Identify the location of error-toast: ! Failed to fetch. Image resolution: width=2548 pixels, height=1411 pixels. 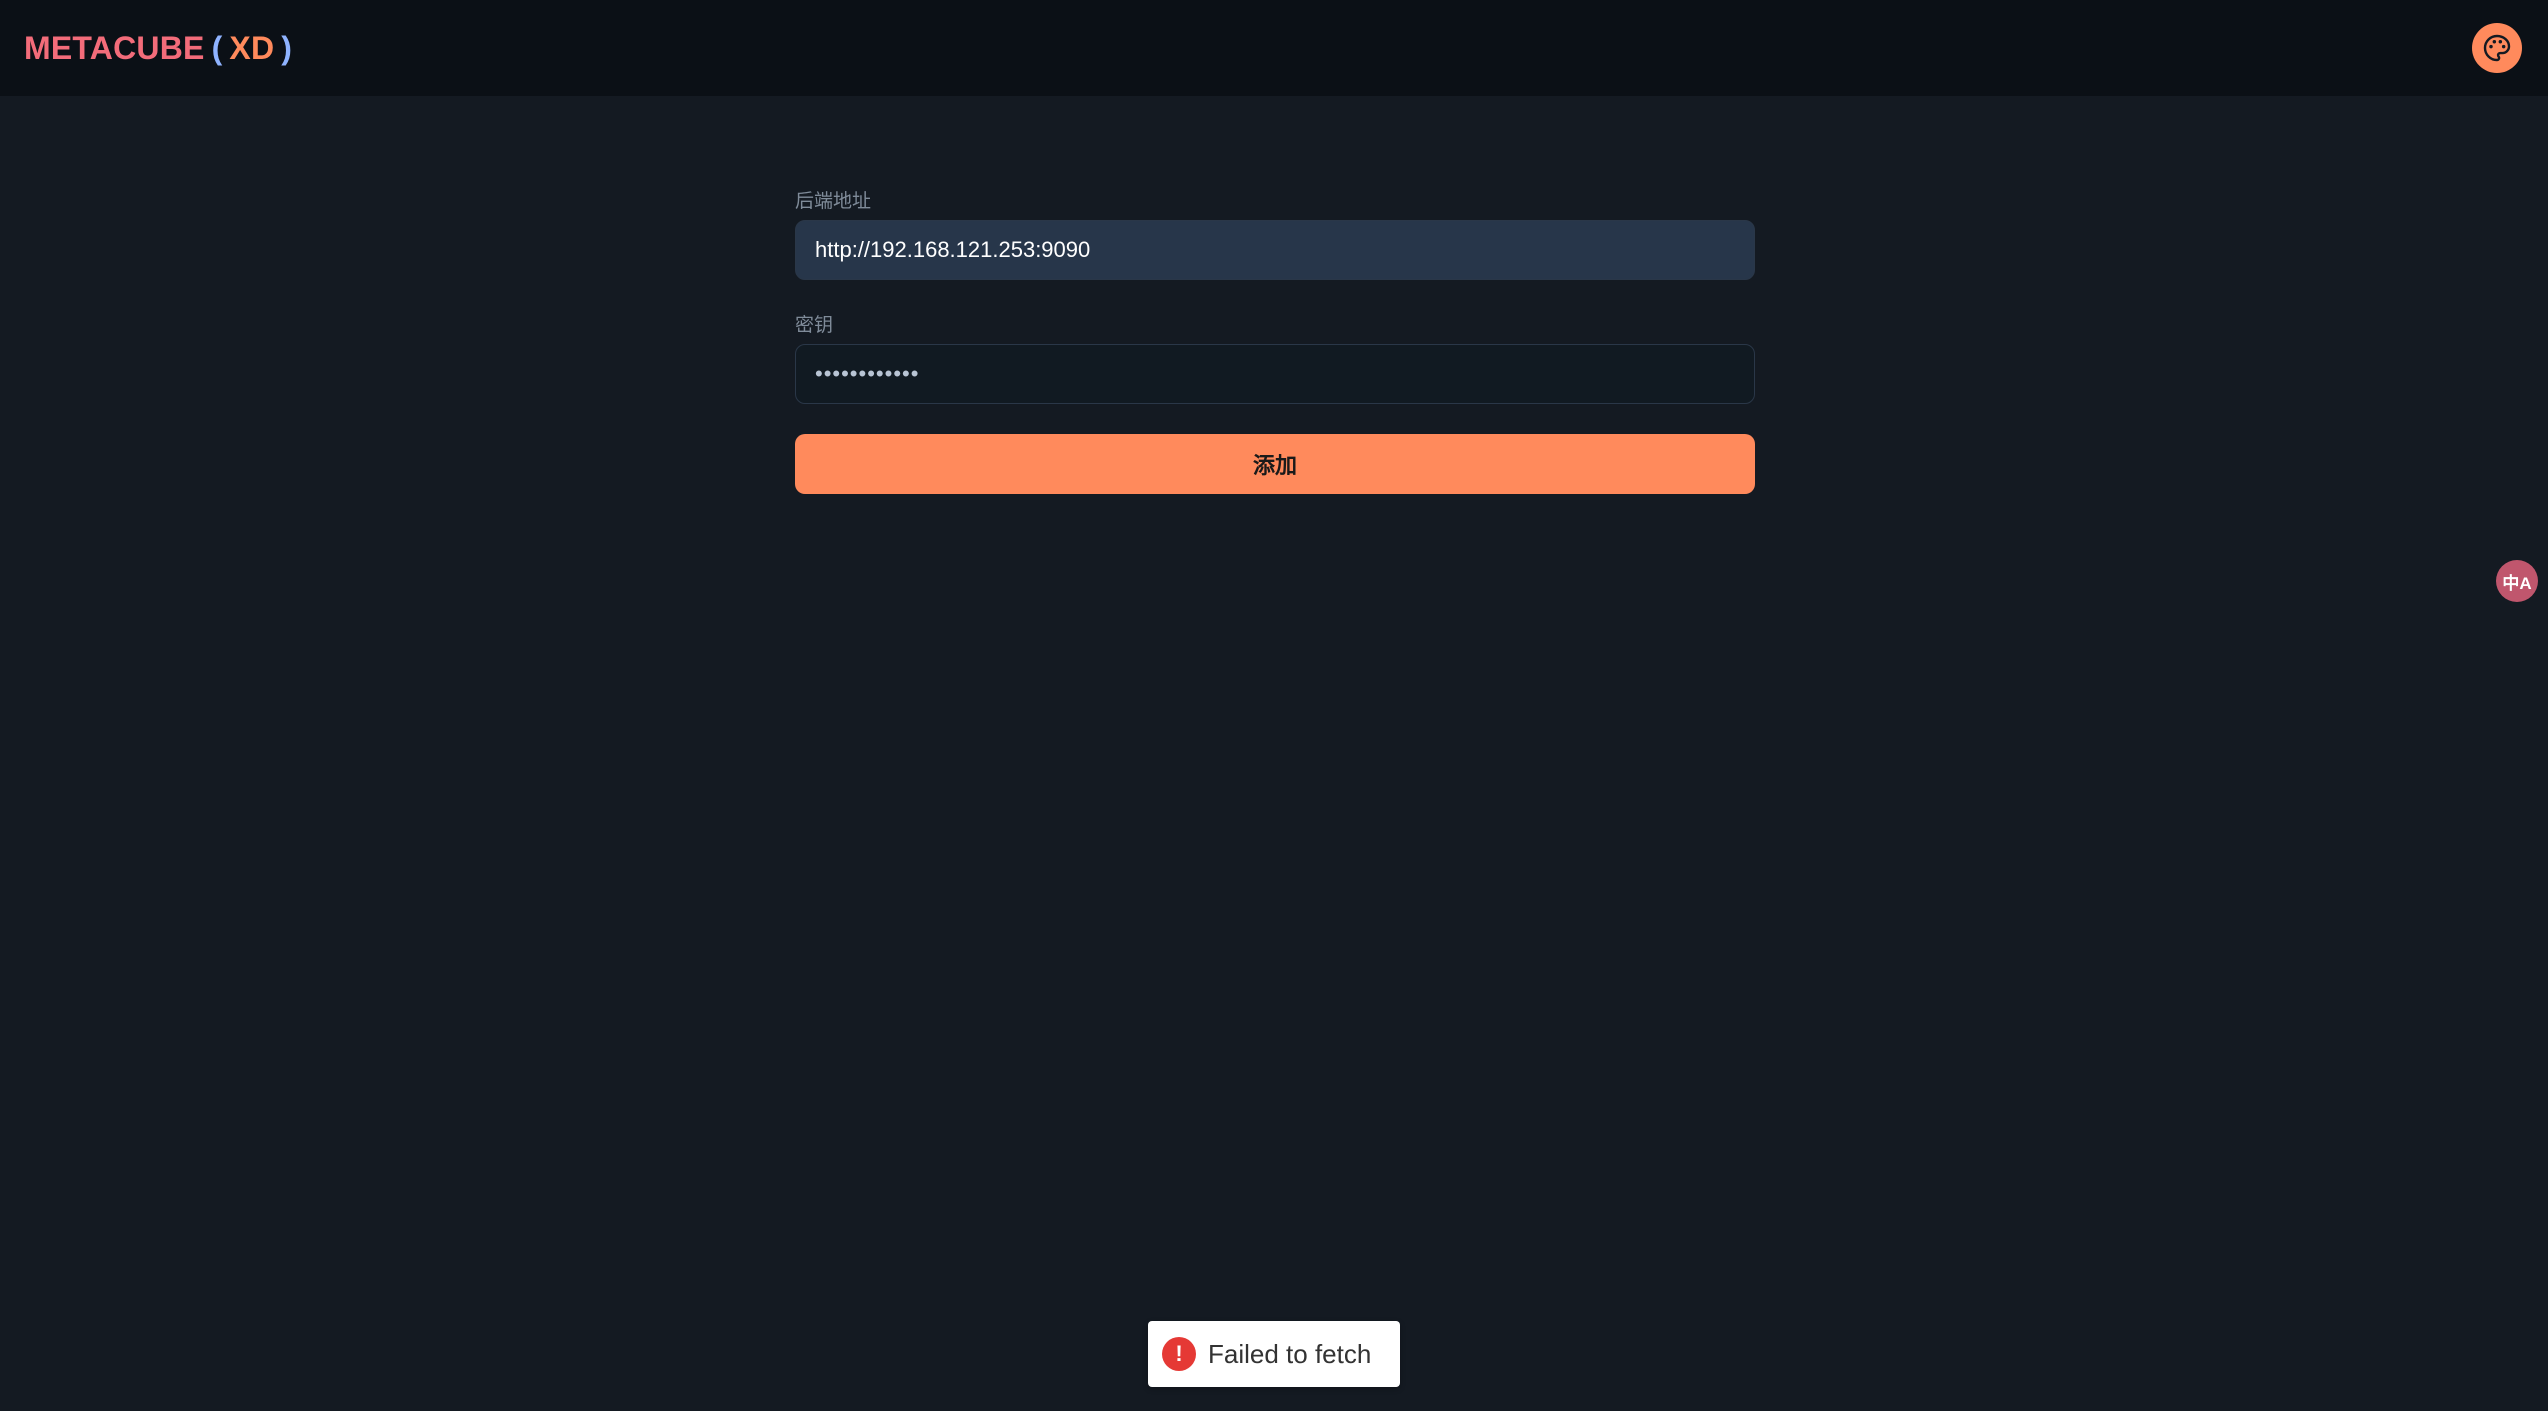
(1274, 1354).